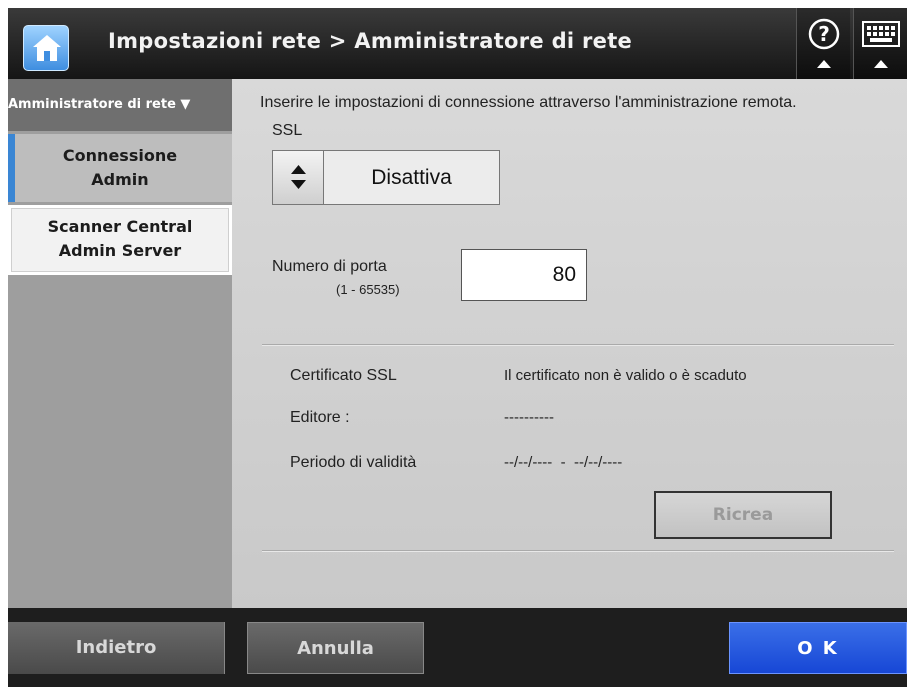  Describe the element at coordinates (411, 177) in the screenshot. I see `ssl-value: Disattiva` at that location.